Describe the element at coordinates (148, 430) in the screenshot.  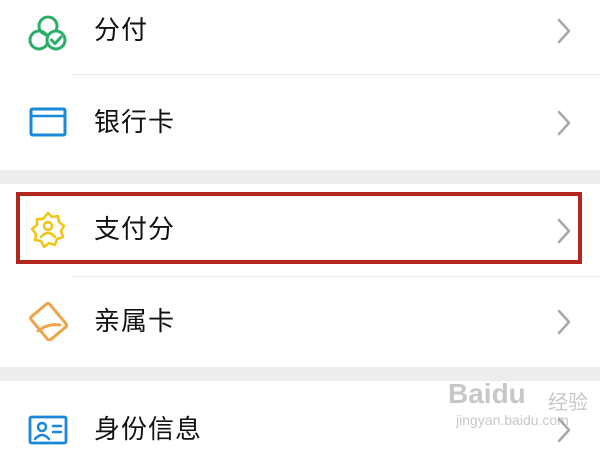
I see `menu-item-label: 身份信息` at that location.